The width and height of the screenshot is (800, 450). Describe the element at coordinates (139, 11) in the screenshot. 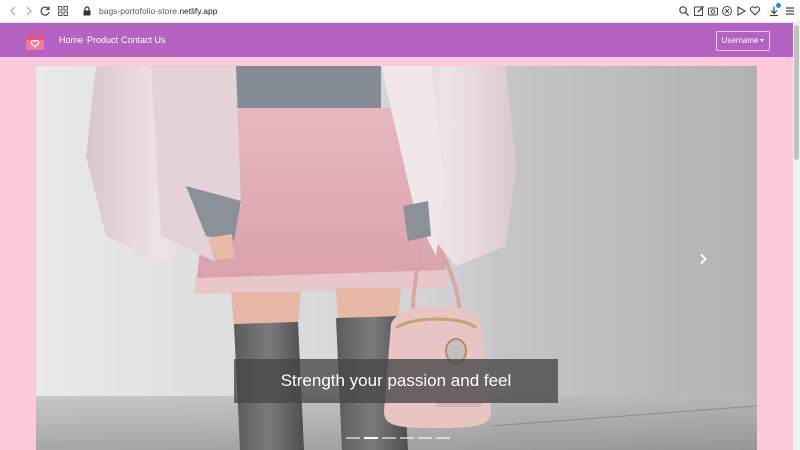

I see `url-host-prefix: bags-portofolio-store.` at that location.